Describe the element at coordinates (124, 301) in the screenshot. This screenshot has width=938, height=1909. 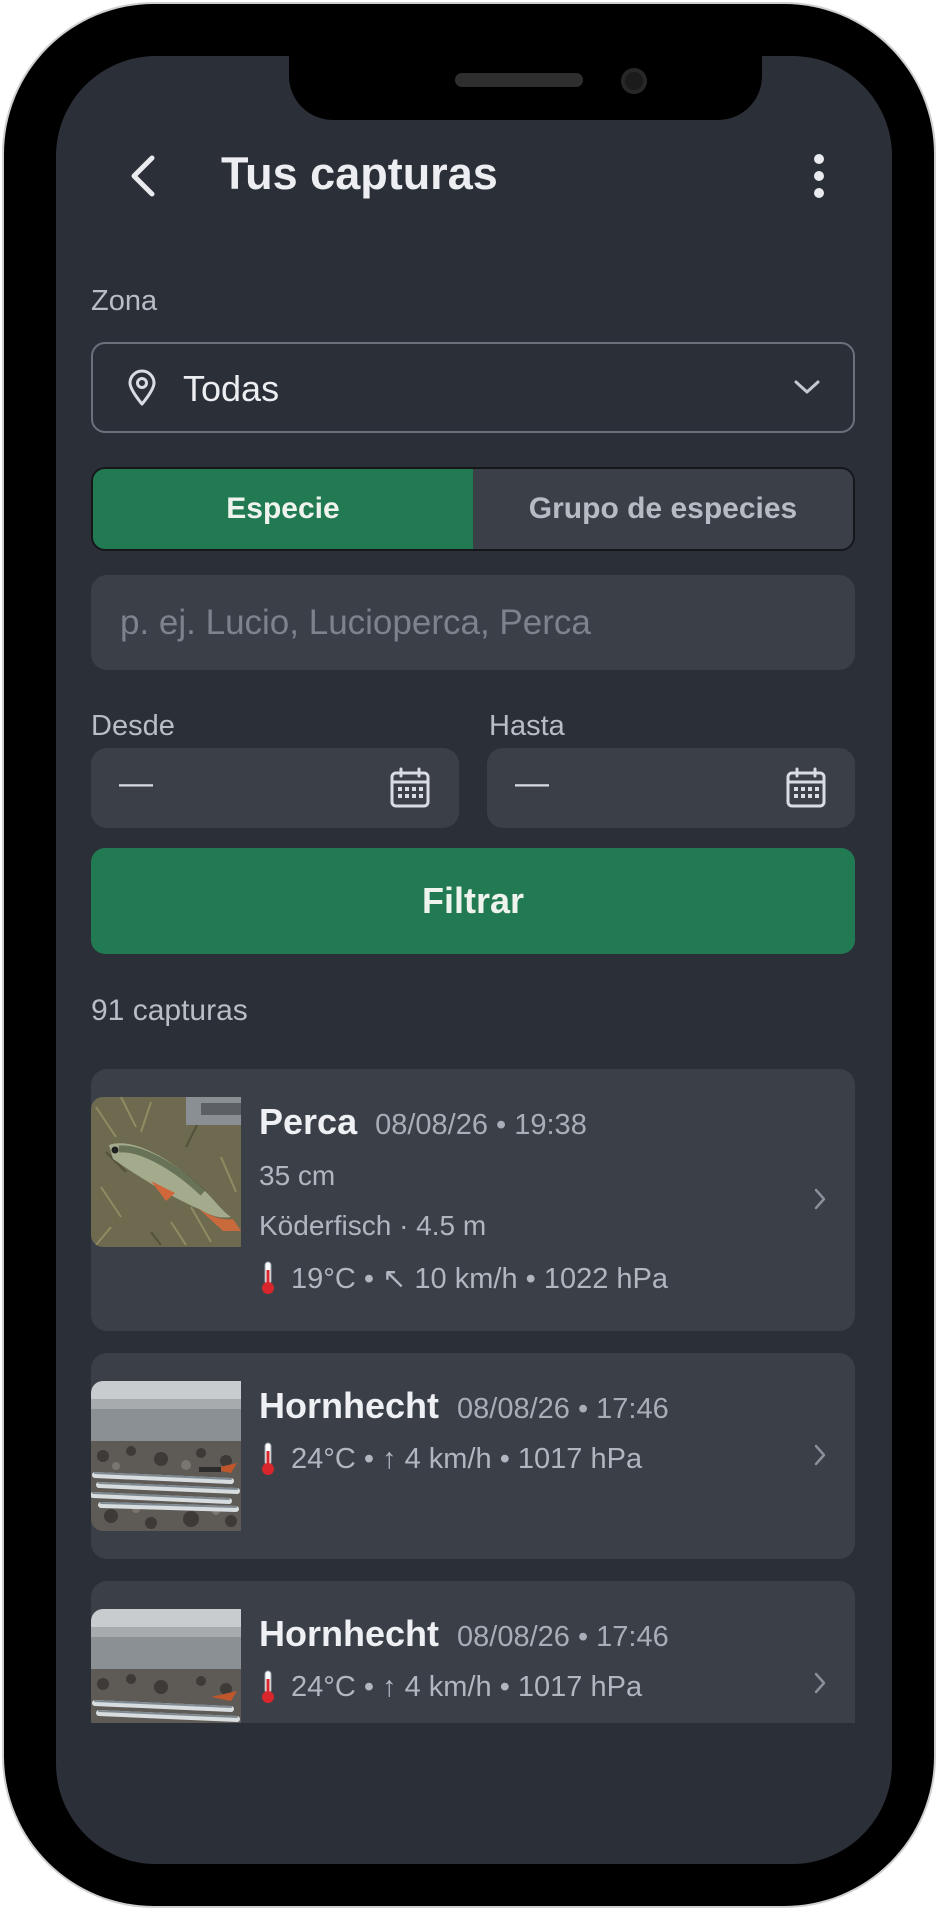
I see `zone-label: Zona` at that location.